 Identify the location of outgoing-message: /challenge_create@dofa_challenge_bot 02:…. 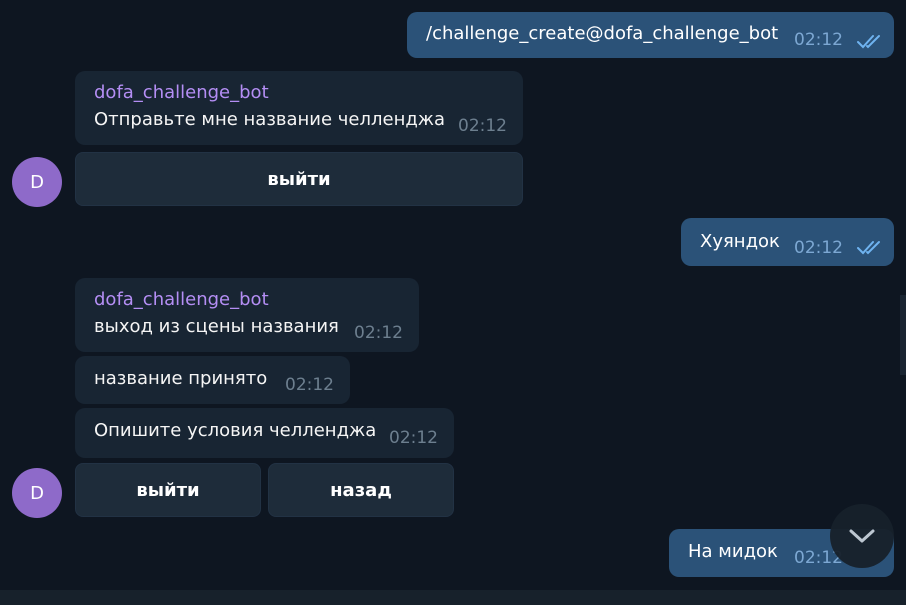
(650, 35).